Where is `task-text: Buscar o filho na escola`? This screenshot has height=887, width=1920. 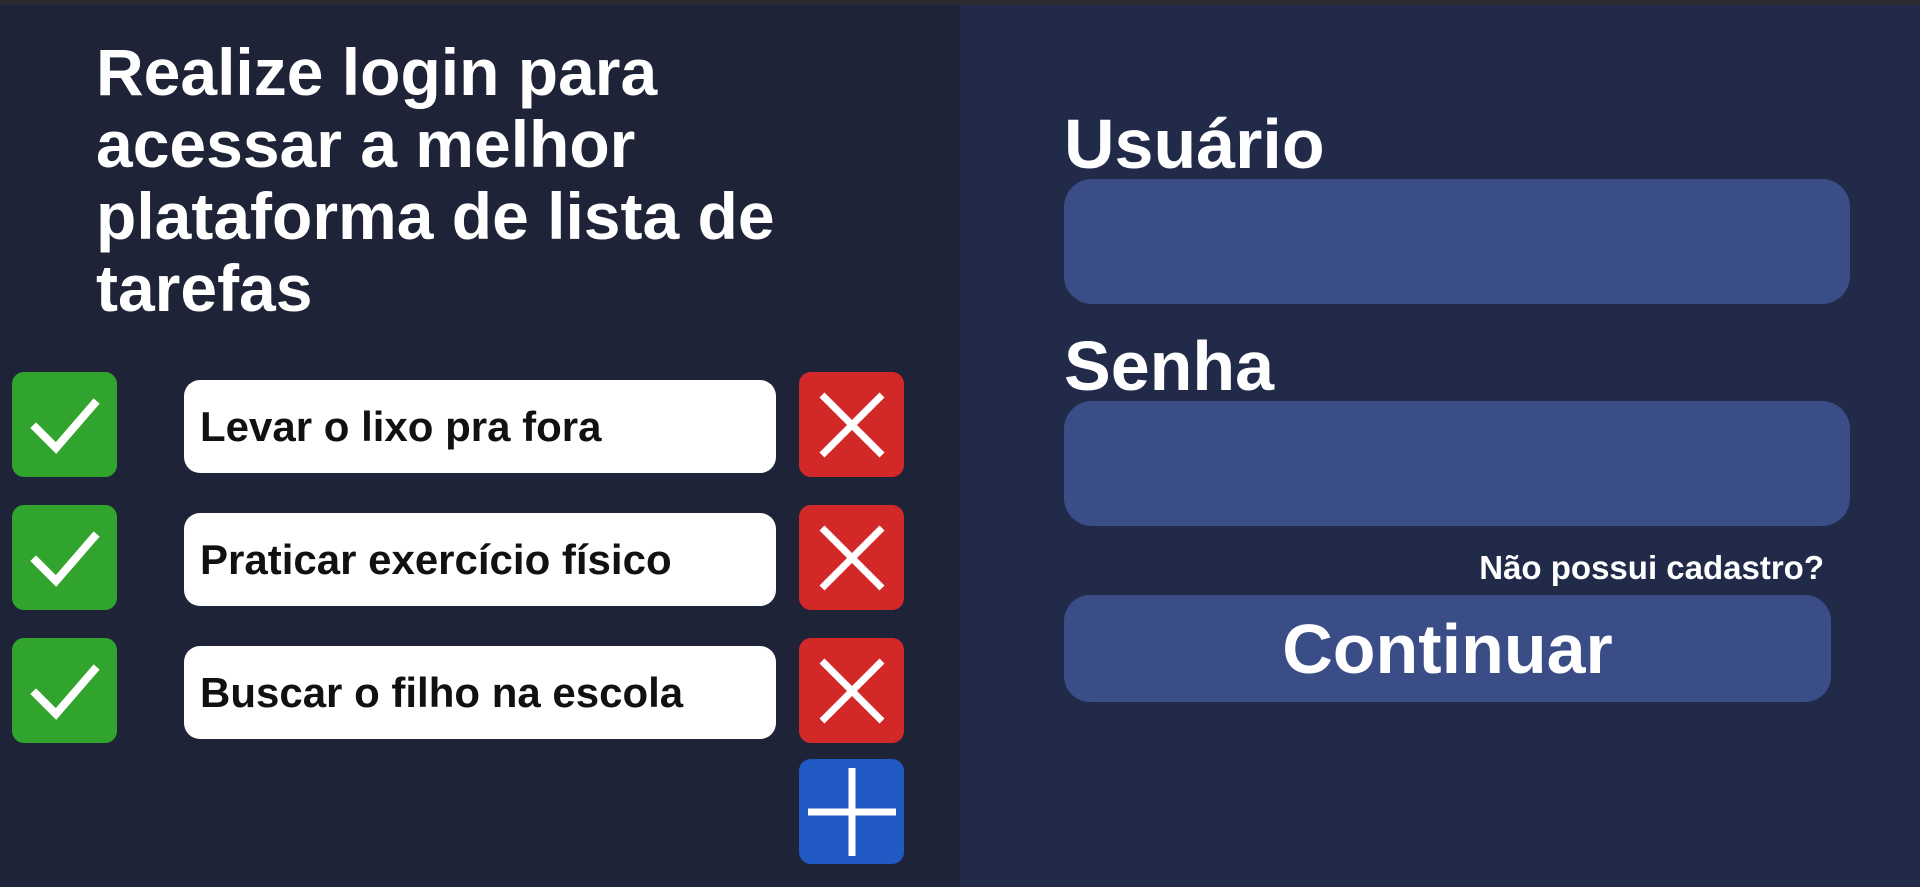 task-text: Buscar o filho na escola is located at coordinates (480, 692).